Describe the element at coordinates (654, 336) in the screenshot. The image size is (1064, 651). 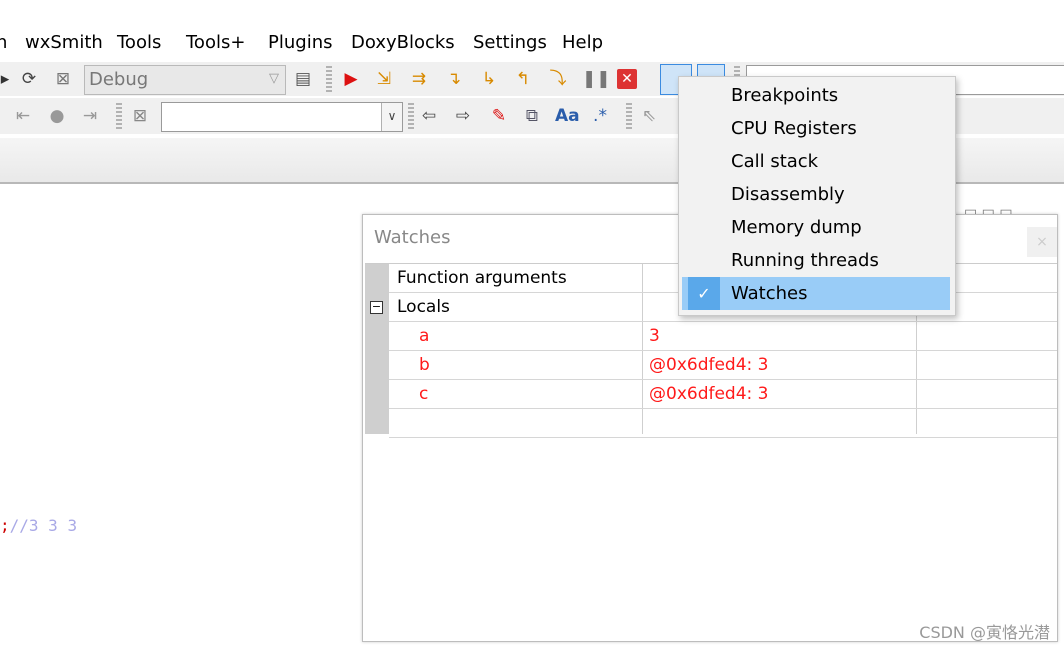
I see `watch-value: 3` at that location.